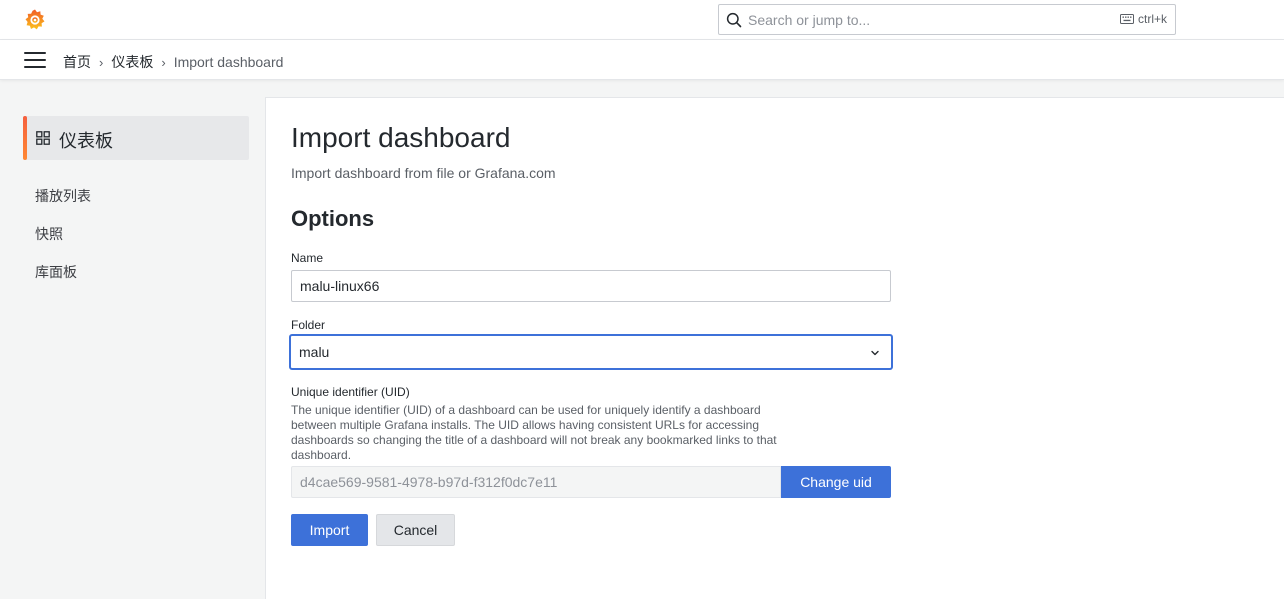 This screenshot has height=599, width=1284. What do you see at coordinates (132, 62) in the screenshot?
I see `breadcrumb-dashboards: 仪表板` at bounding box center [132, 62].